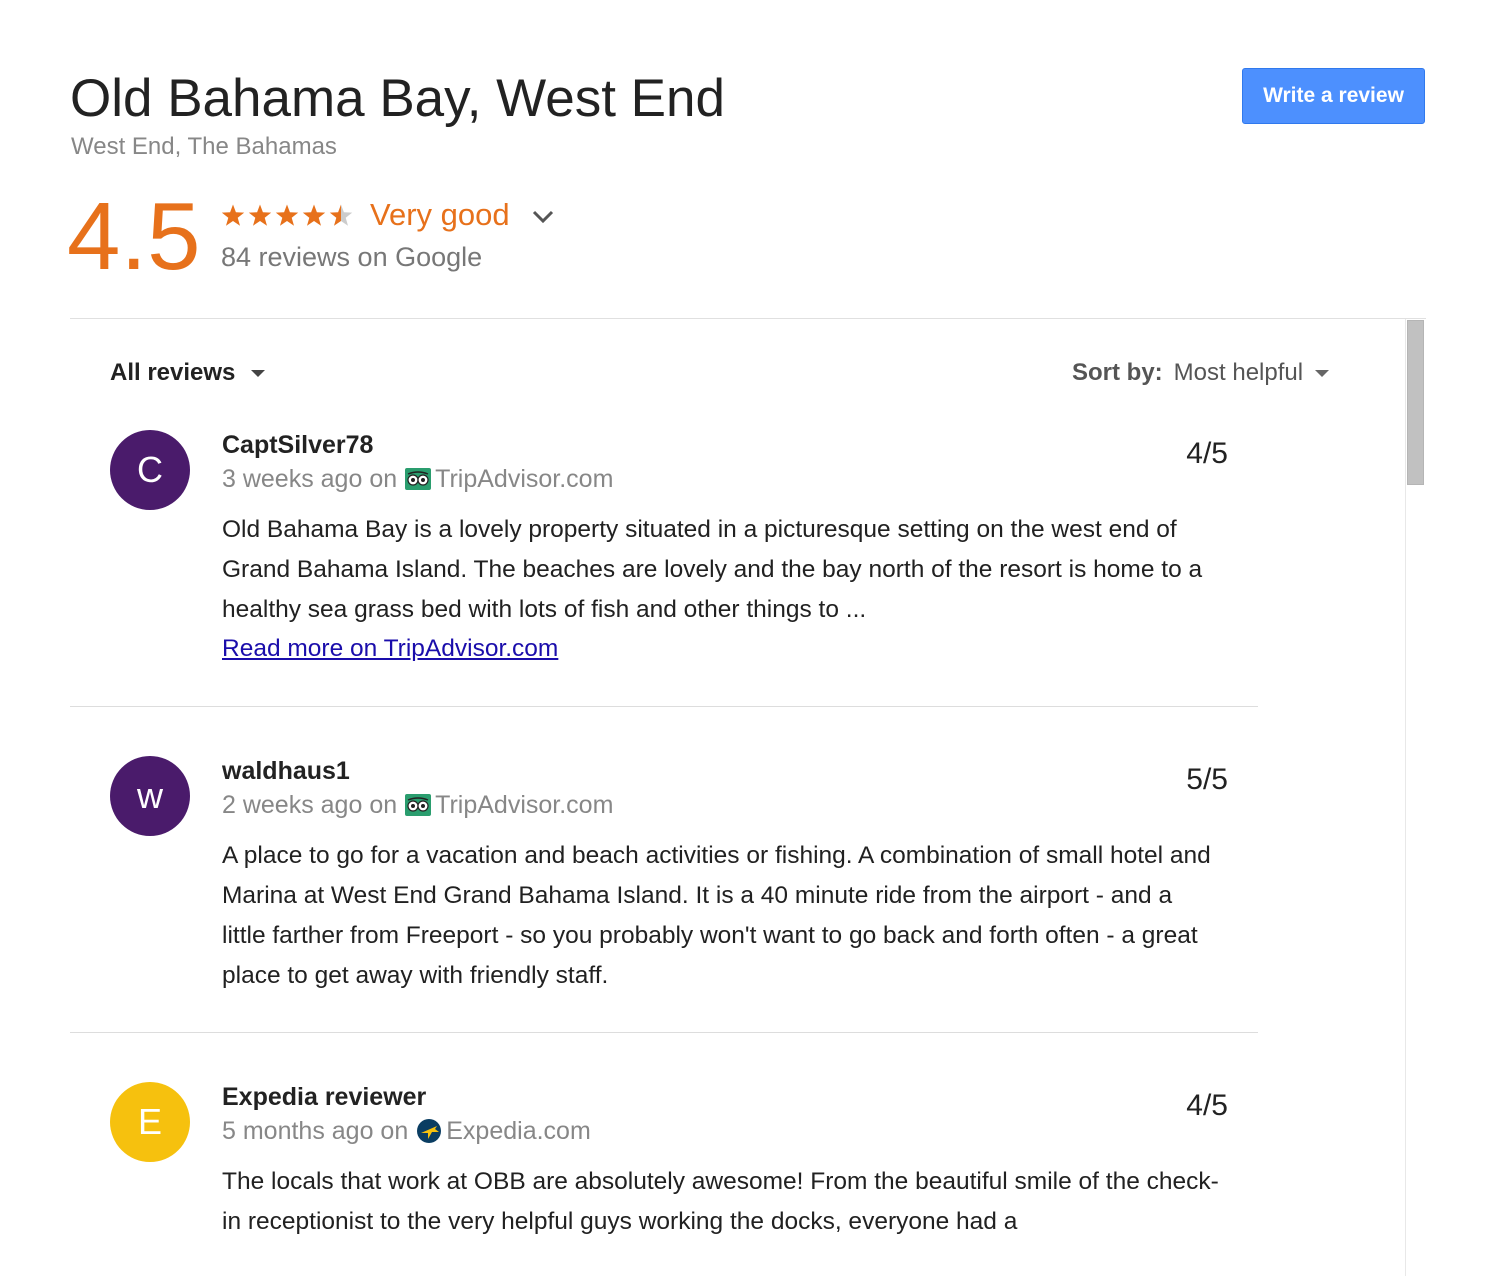  What do you see at coordinates (310, 805) in the screenshot?
I see `review-time: 2 weeks ago on` at bounding box center [310, 805].